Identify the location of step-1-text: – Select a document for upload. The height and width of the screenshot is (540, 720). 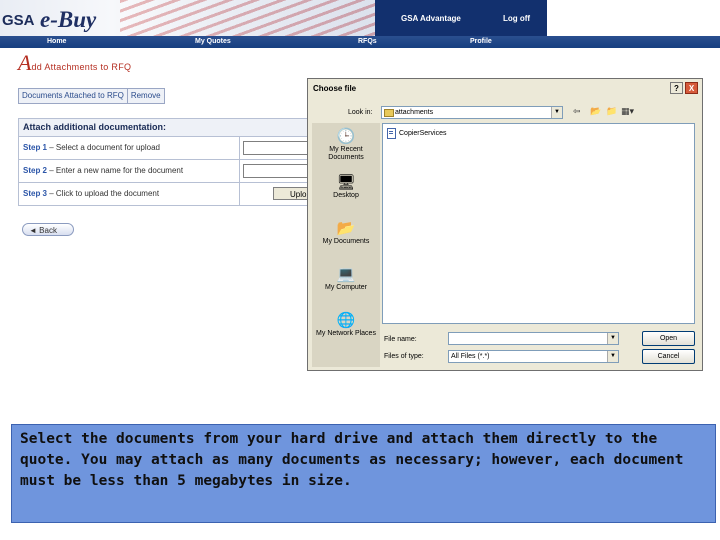
(103, 147).